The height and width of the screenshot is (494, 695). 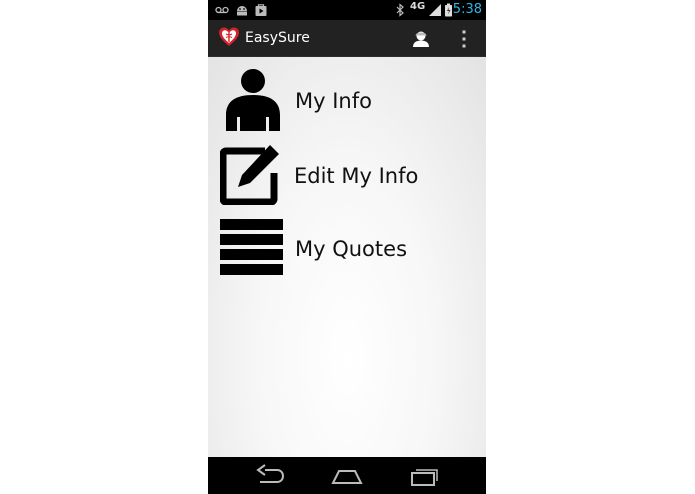 What do you see at coordinates (249, 175) in the screenshot?
I see `edit-square-icon` at bounding box center [249, 175].